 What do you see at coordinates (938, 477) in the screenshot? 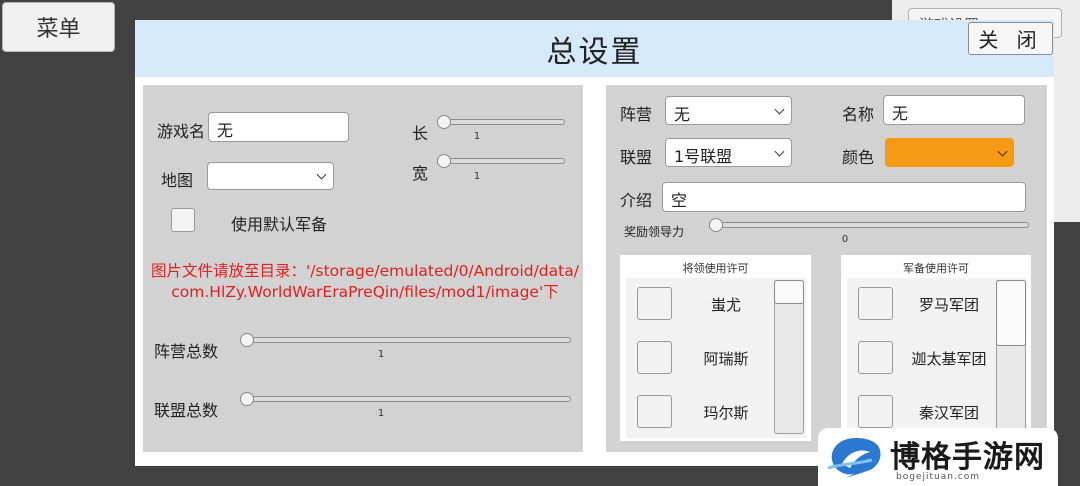
I see `watermark-url: bogejituan.com` at bounding box center [938, 477].